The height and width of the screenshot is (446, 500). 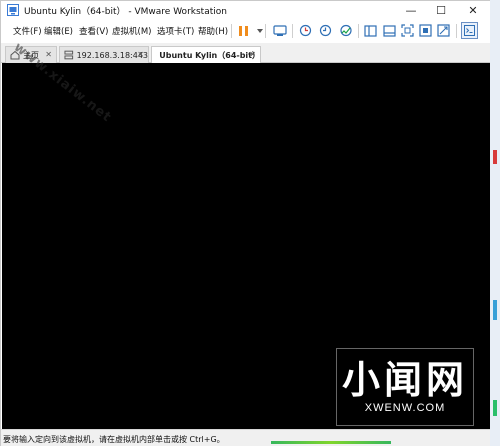 I want to click on snapshot-button, so click(x=305, y=30).